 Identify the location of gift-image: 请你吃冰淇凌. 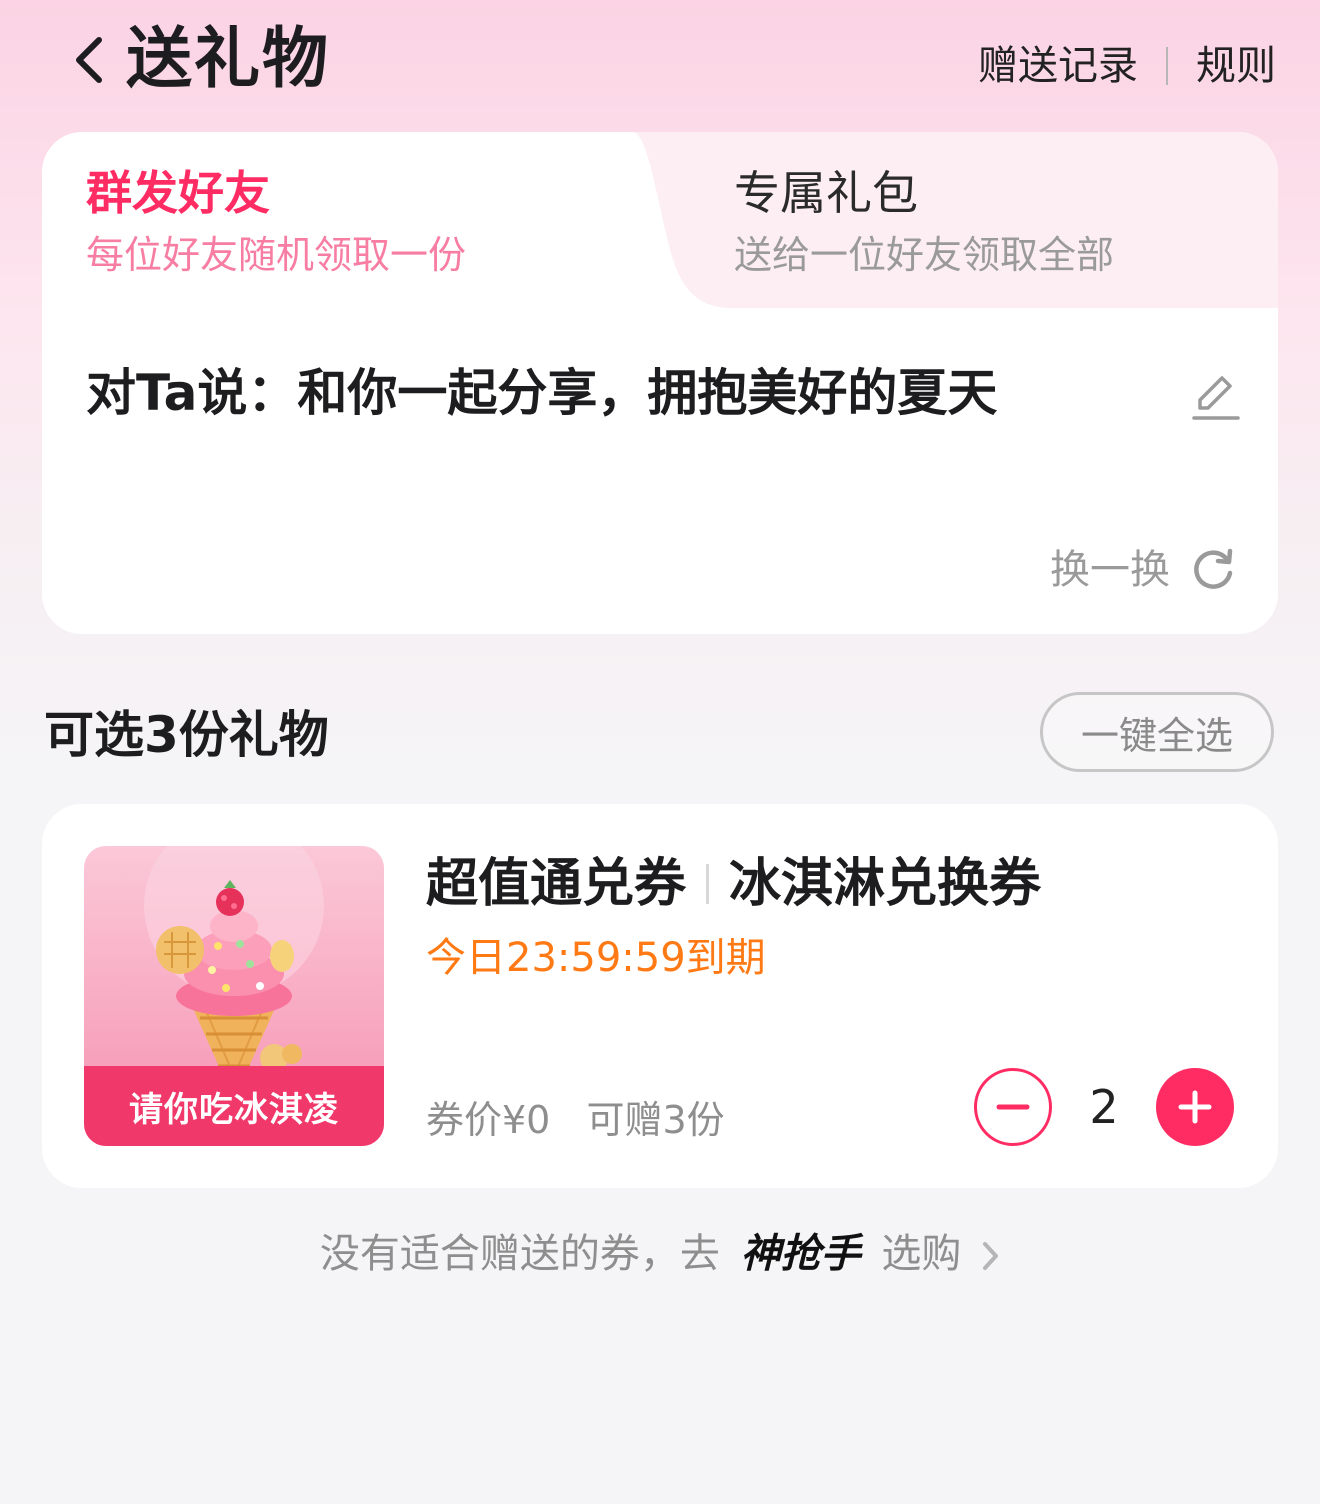
(234, 996).